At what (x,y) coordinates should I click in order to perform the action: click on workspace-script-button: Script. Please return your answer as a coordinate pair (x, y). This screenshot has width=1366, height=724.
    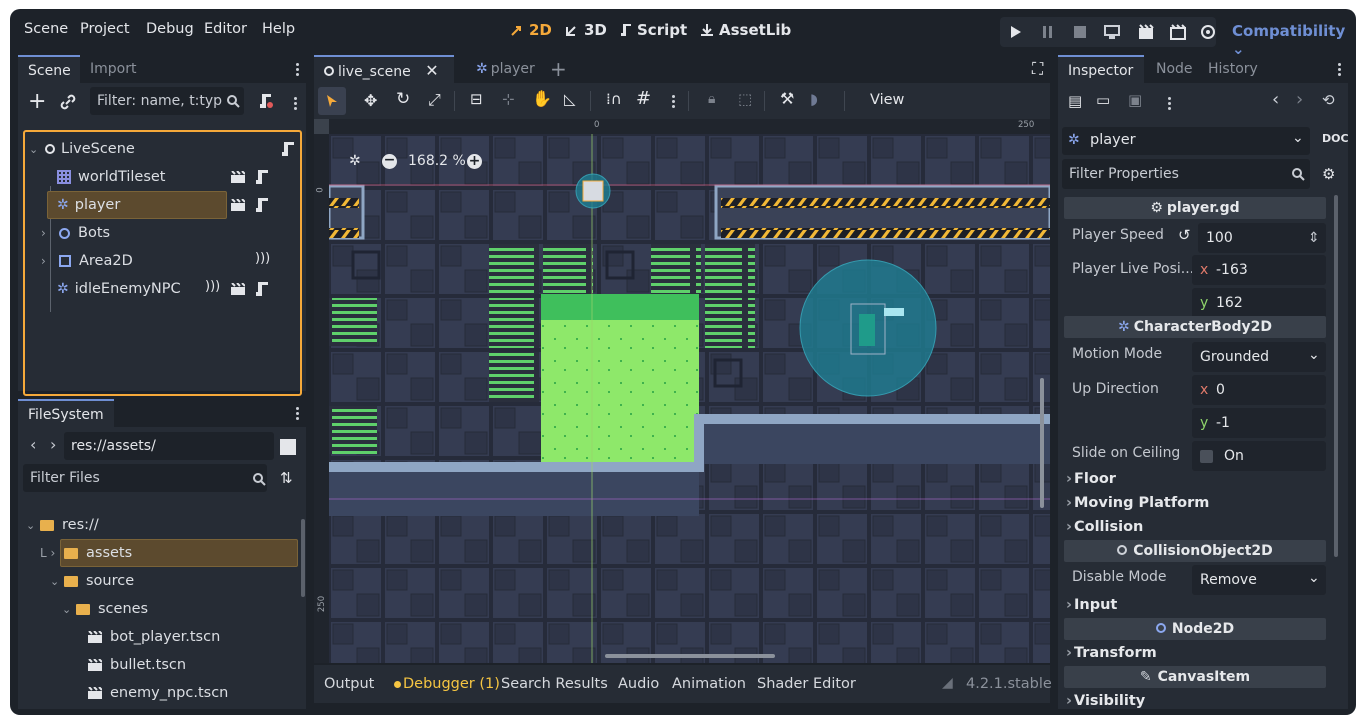
    Looking at the image, I should click on (653, 30).